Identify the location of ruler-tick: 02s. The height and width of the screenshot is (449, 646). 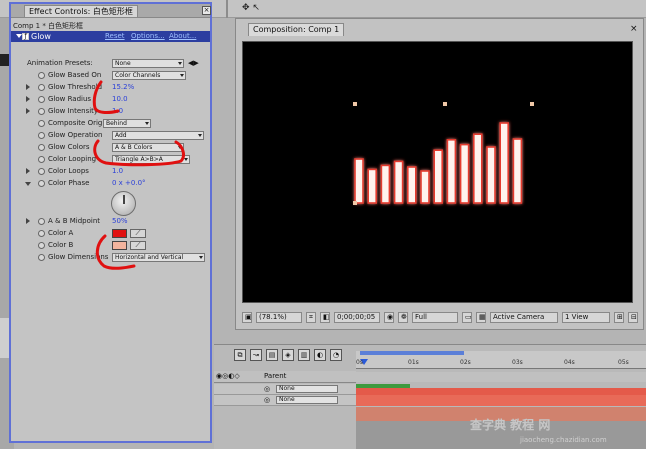
(465, 362).